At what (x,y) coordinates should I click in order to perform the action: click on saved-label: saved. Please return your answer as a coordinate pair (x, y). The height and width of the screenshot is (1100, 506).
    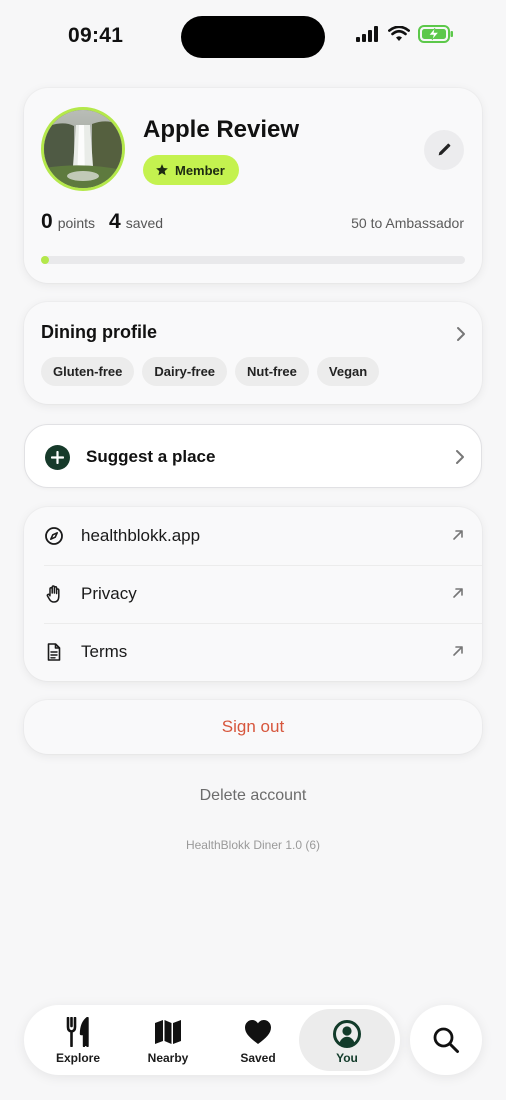
    Looking at the image, I should click on (144, 223).